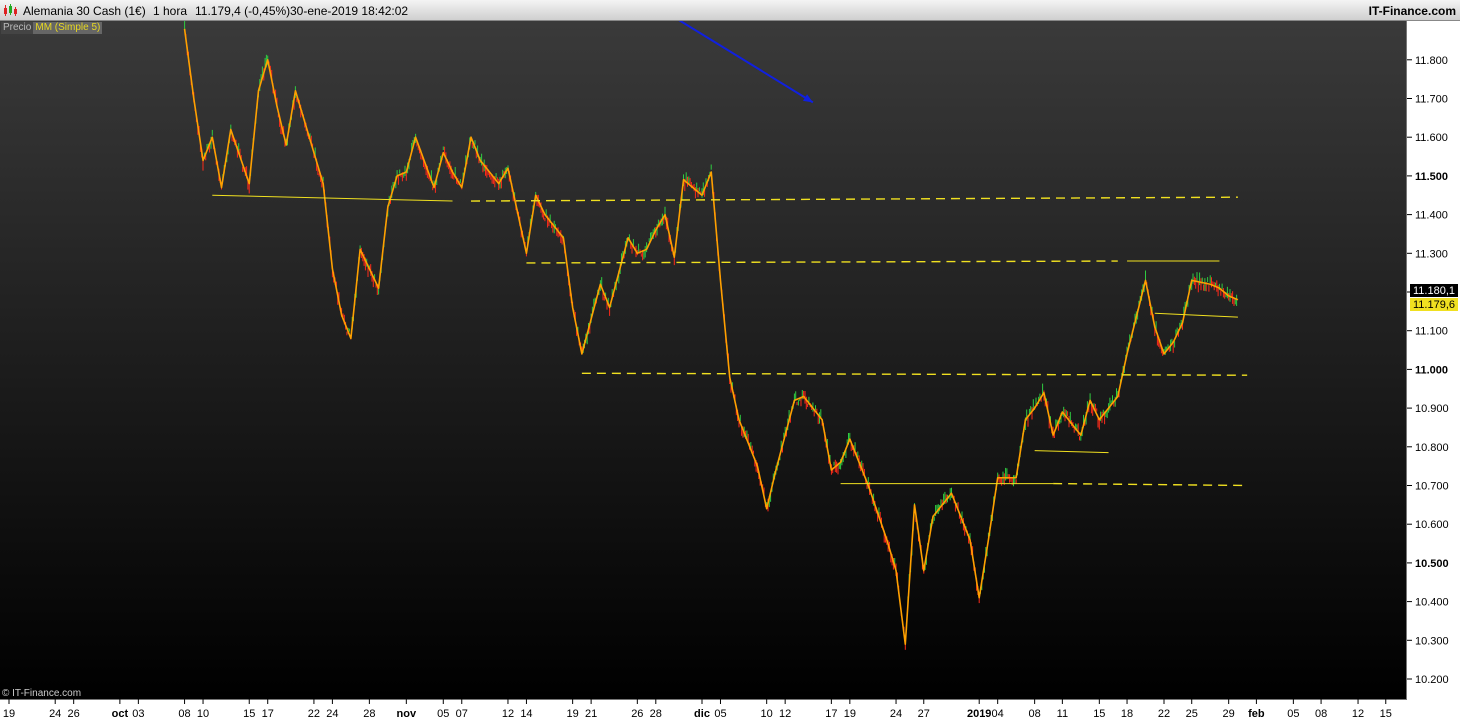  What do you see at coordinates (702, 714) in the screenshot?
I see `x-tick-label: dic` at bounding box center [702, 714].